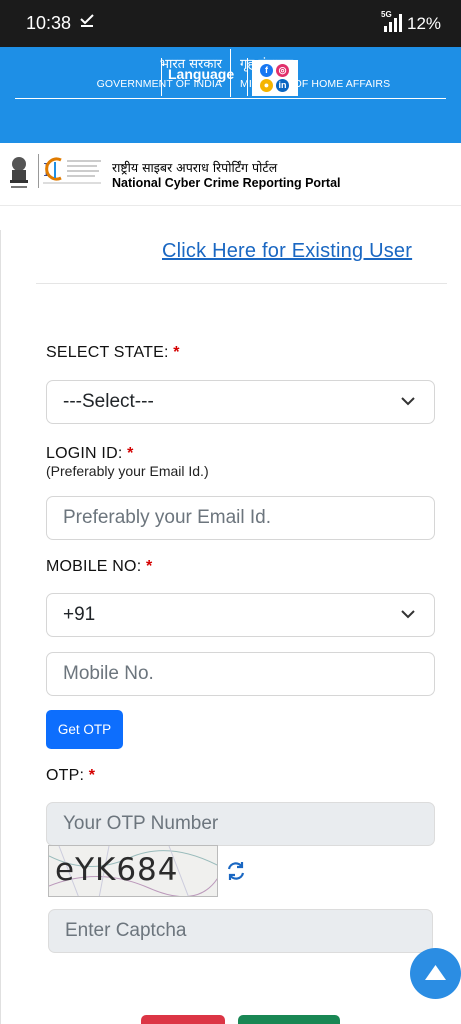  What do you see at coordinates (230, 23) in the screenshot?
I see `status-bar: 10:38 5G 12%` at bounding box center [230, 23].